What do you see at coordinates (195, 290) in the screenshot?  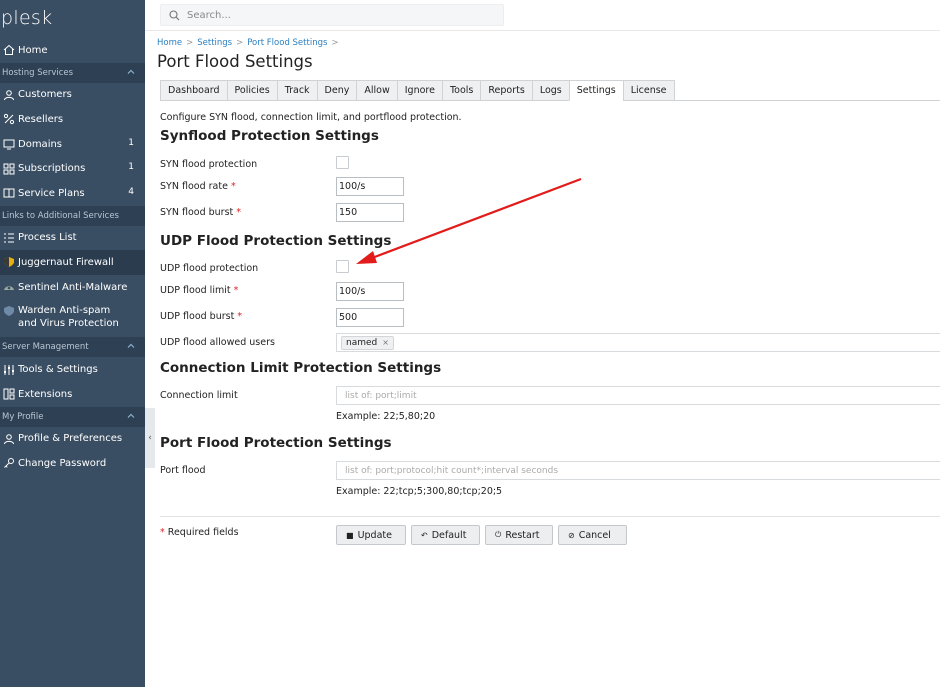 I see `udp-limit-label-text: UDP flood limit` at bounding box center [195, 290].